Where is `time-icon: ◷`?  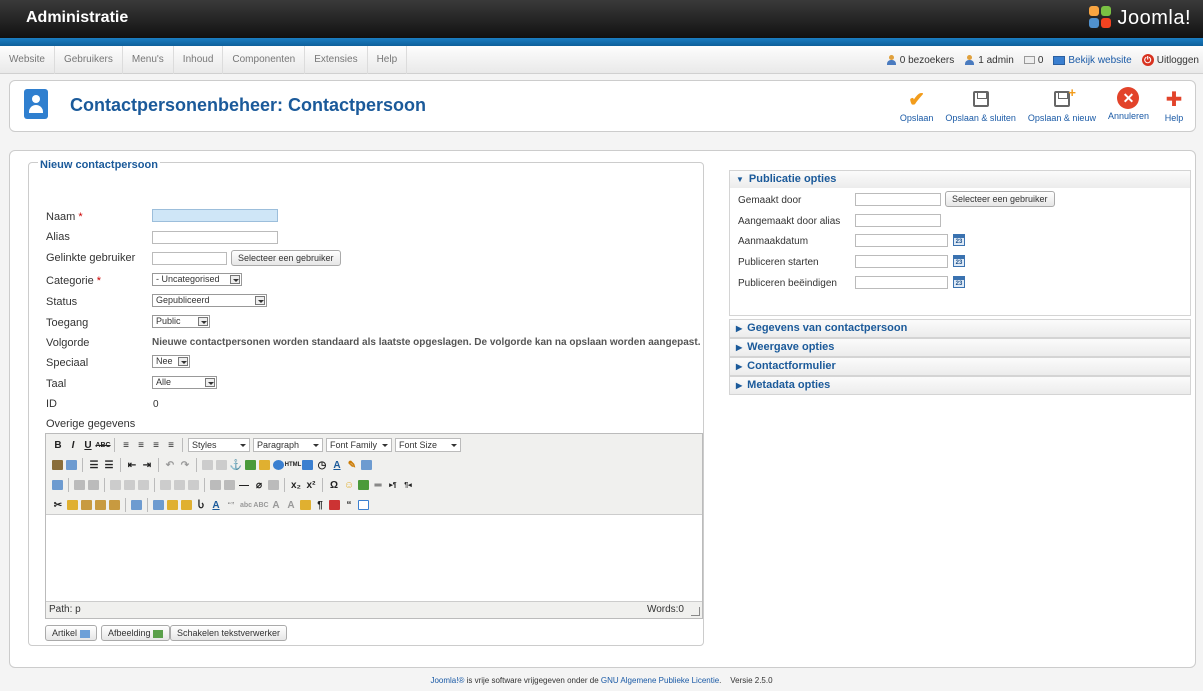
time-icon: ◷ is located at coordinates (322, 465).